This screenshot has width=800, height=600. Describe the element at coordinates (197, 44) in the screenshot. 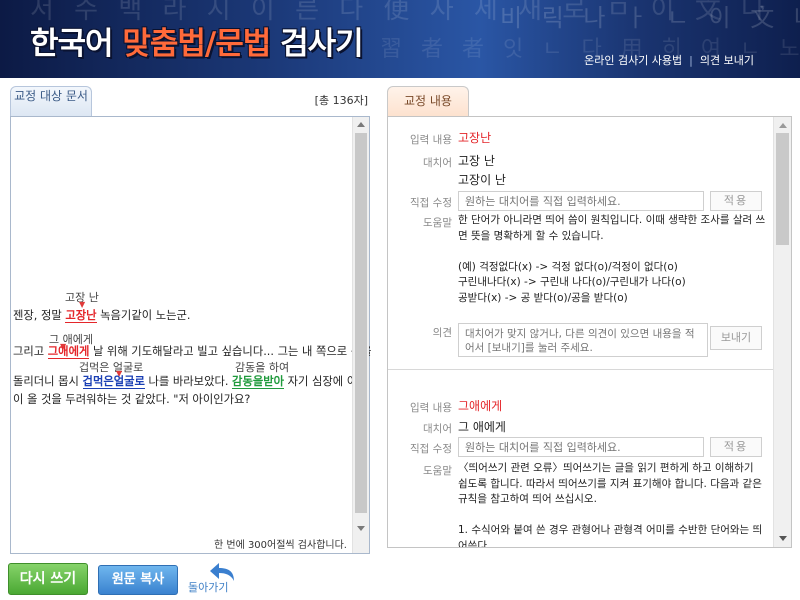

I see `app-title: 한국어 맞춤법/문법 검사기` at that location.